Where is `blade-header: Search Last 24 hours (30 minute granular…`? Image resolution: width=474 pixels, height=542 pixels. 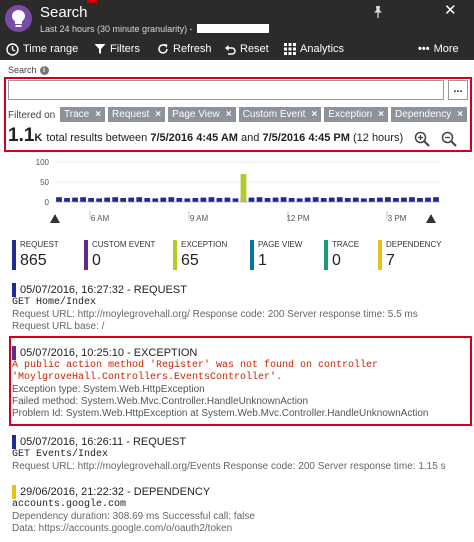 blade-header: Search Last 24 hours (30 minute granular… is located at coordinates (237, 19).